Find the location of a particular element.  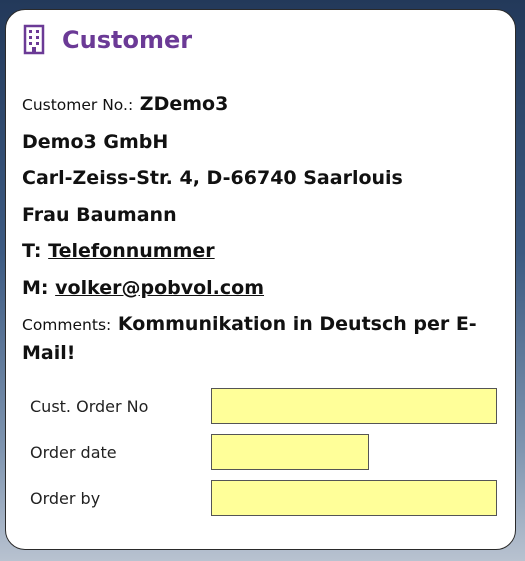

email-link: volker@pobvol.com is located at coordinates (159, 288).